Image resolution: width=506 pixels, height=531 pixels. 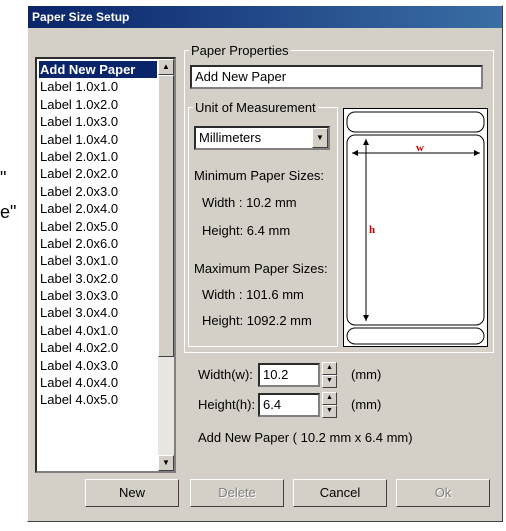 I want to click on list-scrollbar: ▲ ▼, so click(x=166, y=265).